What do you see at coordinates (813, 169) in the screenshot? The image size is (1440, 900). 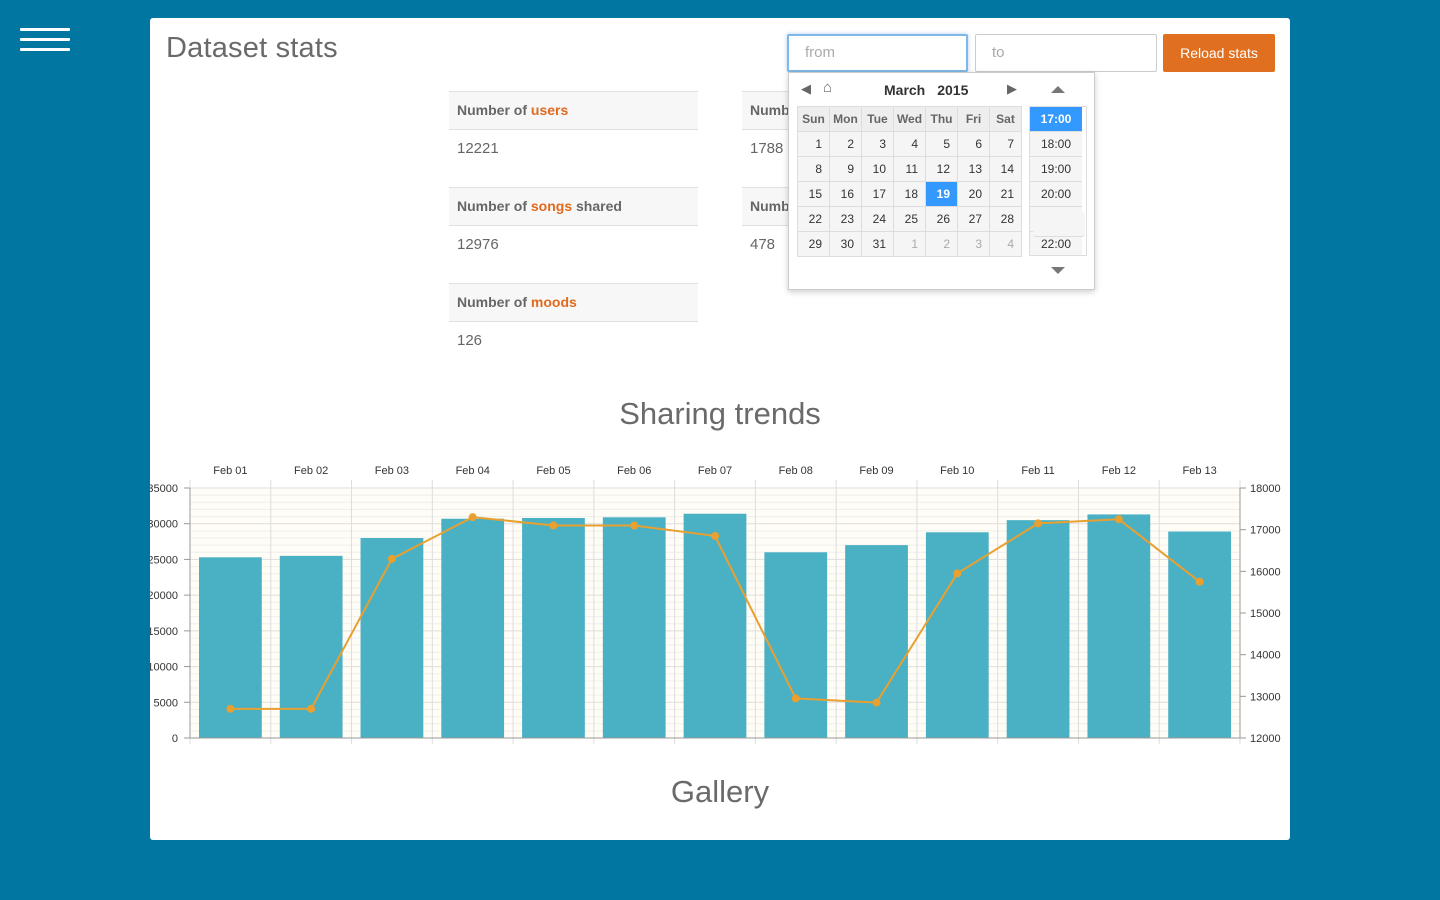 I see `calendar-day: 8` at bounding box center [813, 169].